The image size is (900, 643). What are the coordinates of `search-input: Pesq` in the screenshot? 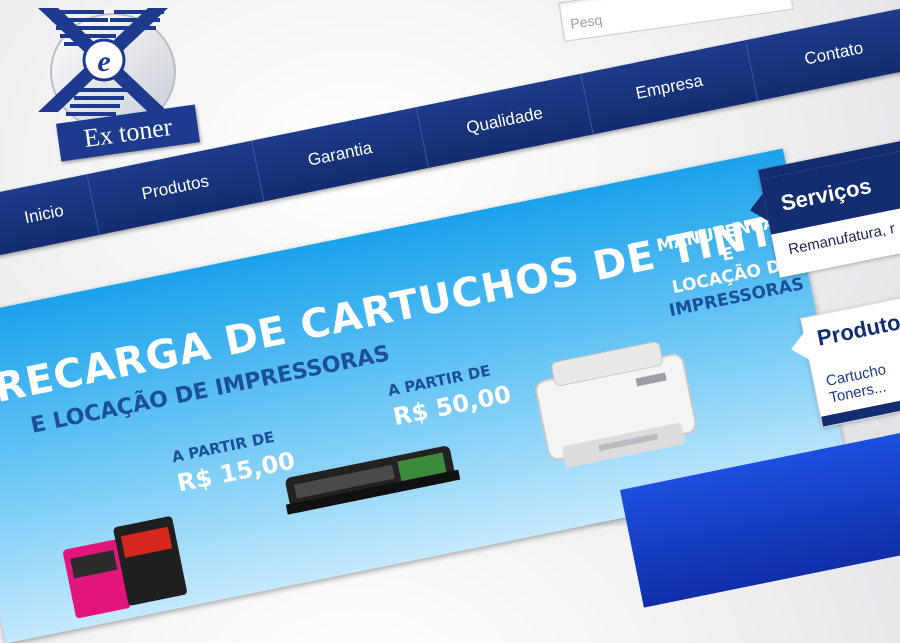 It's located at (676, 21).